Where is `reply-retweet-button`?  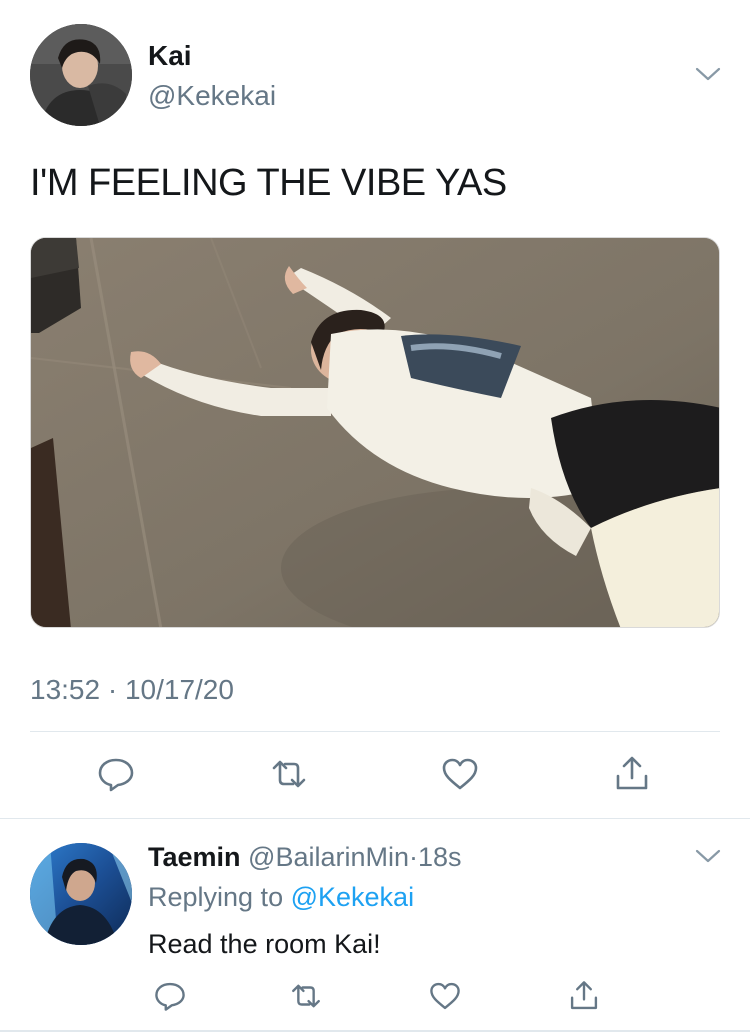
reply-retweet-button is located at coordinates (306, 996).